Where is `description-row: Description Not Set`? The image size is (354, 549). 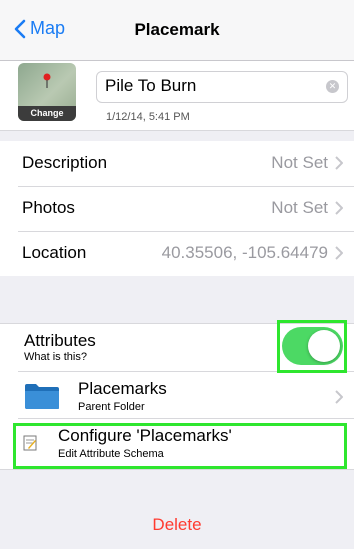 description-row: Description Not Set is located at coordinates (177, 163).